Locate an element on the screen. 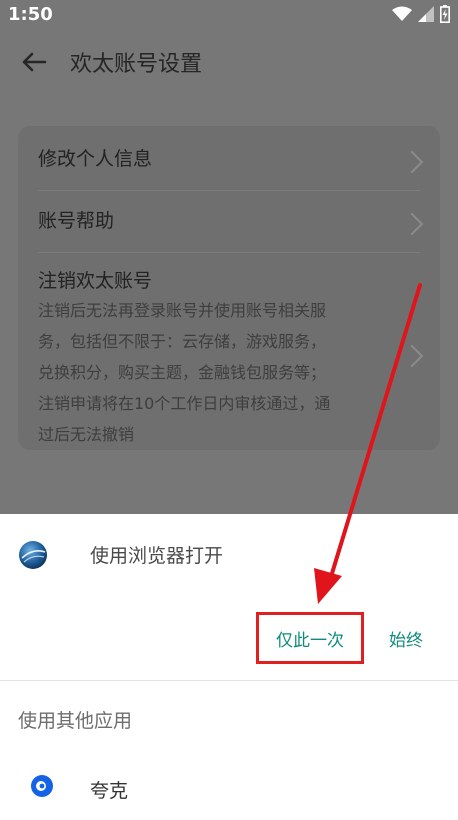  settings-item-label: 账号帮助 is located at coordinates (76, 221).